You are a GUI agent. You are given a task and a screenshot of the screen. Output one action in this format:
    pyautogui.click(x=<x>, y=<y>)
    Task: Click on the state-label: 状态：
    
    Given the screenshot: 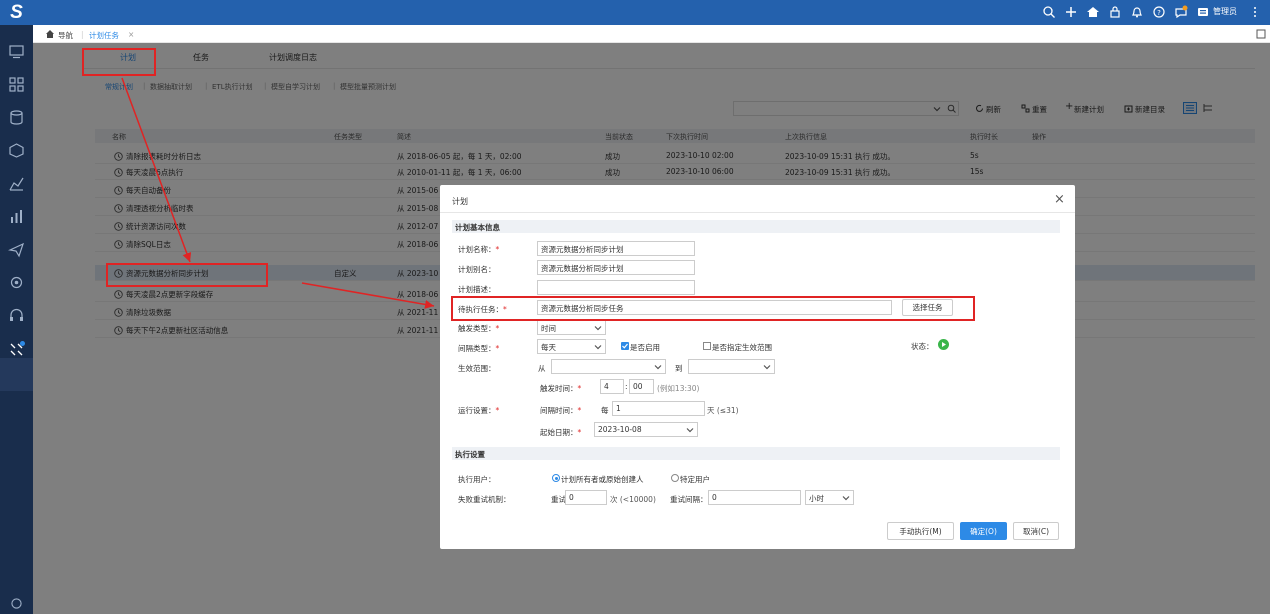 What is the action you would take?
    pyautogui.click(x=922, y=346)
    